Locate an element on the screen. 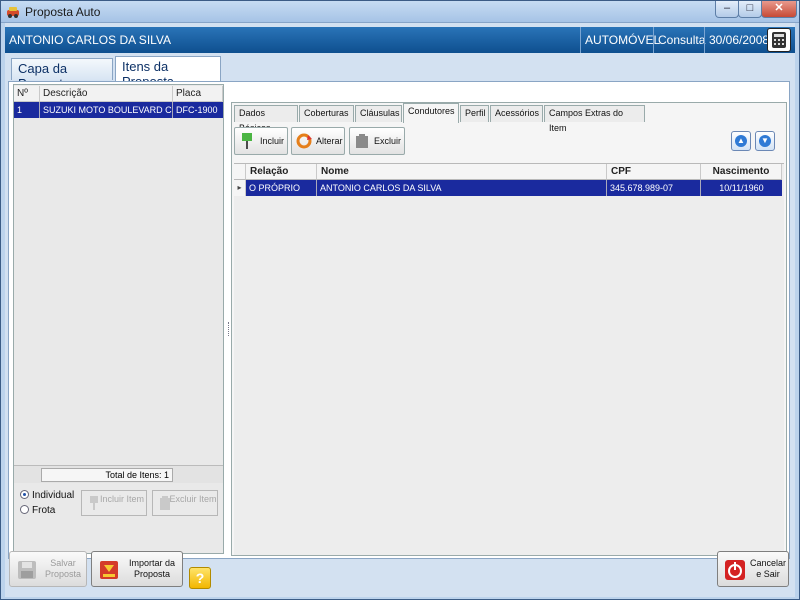 The width and height of the screenshot is (800, 600). current-row-icon: ▸ is located at coordinates (240, 188).